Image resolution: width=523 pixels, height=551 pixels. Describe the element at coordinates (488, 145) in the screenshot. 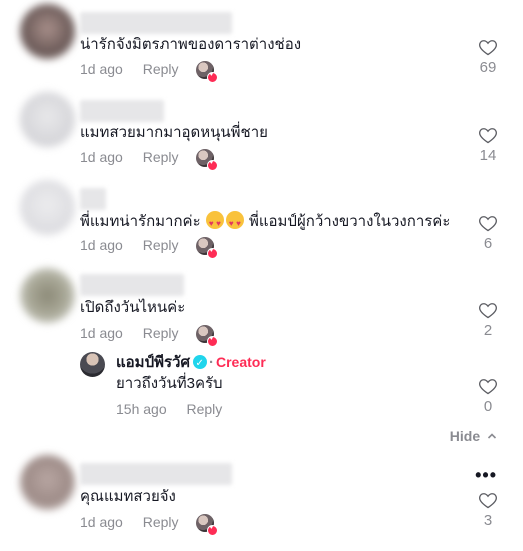

I see `like-button: 14` at that location.